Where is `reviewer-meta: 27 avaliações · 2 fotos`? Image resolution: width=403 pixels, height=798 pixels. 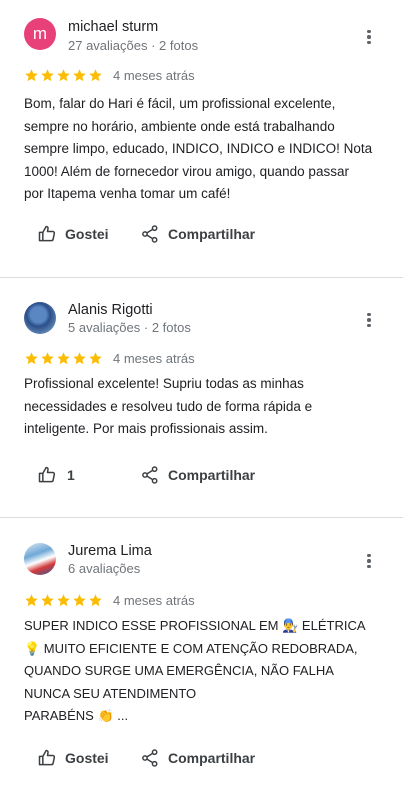 reviewer-meta: 27 avaliações · 2 fotos is located at coordinates (133, 45).